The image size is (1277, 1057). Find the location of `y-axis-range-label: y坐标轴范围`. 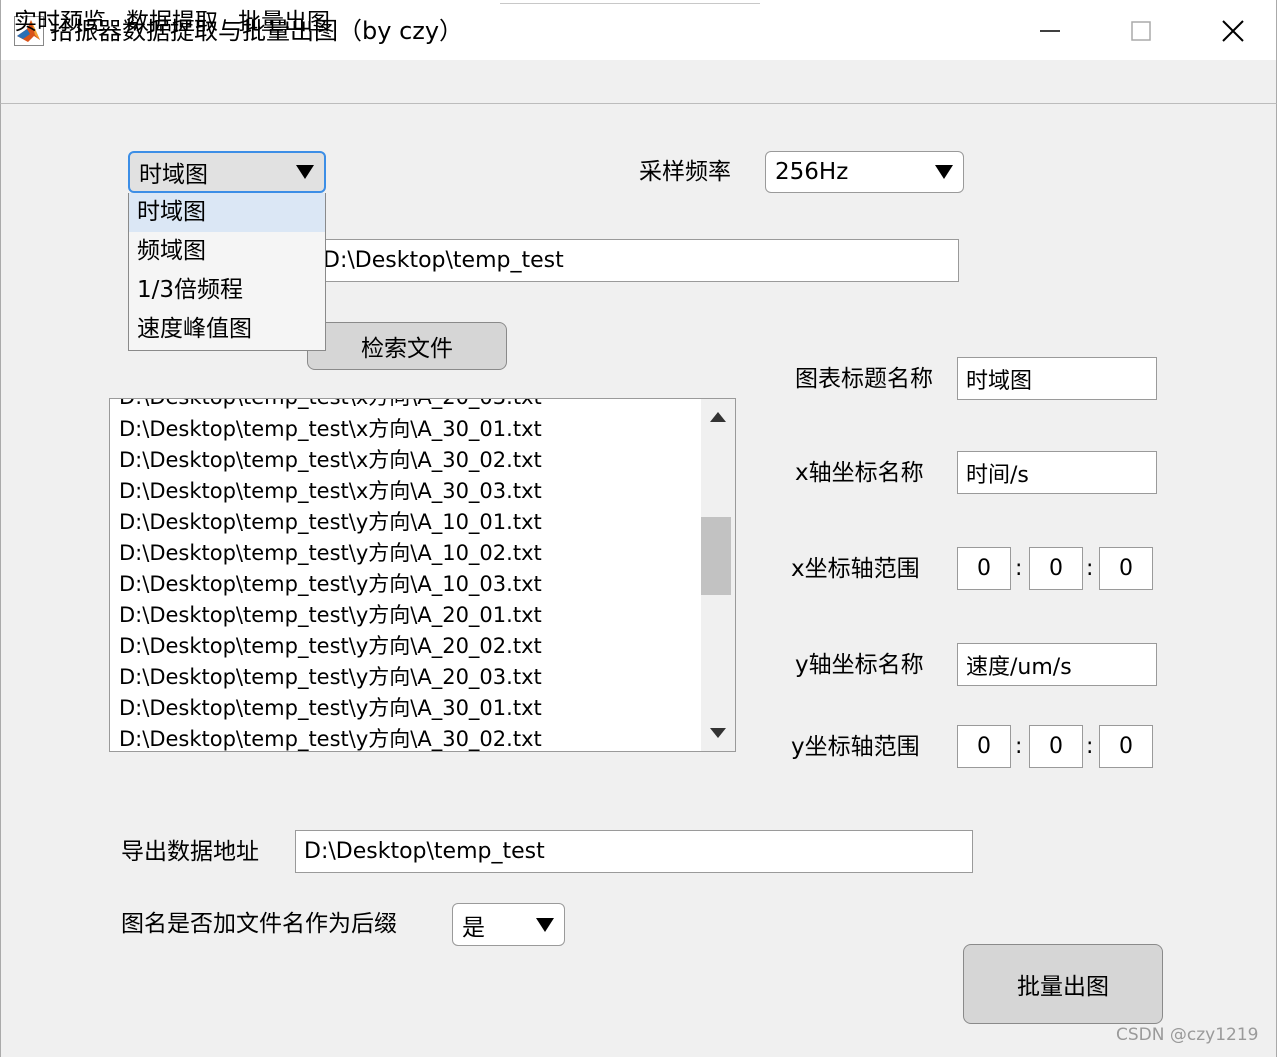

y-axis-range-label: y坐标轴范围 is located at coordinates (855, 747).